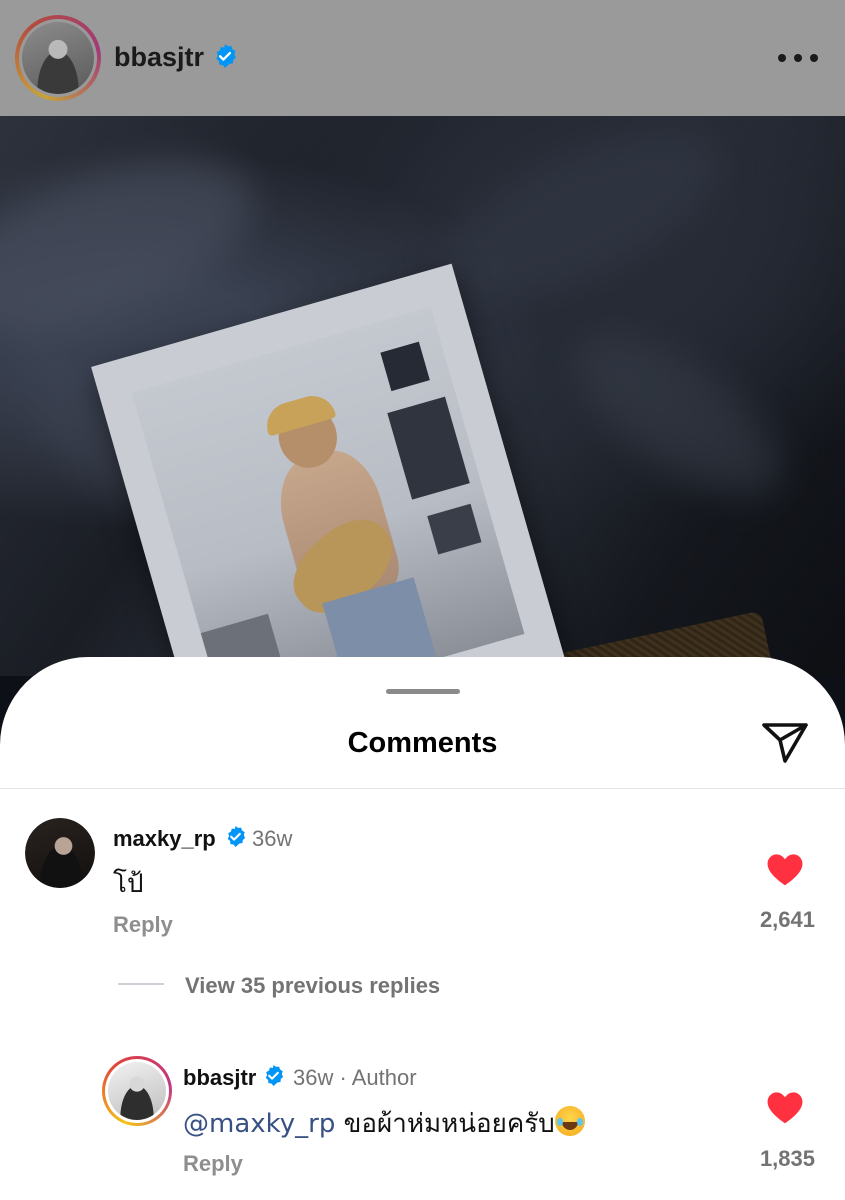 The height and width of the screenshot is (1200, 845). Describe the element at coordinates (422, 788) in the screenshot. I see `divider` at that location.